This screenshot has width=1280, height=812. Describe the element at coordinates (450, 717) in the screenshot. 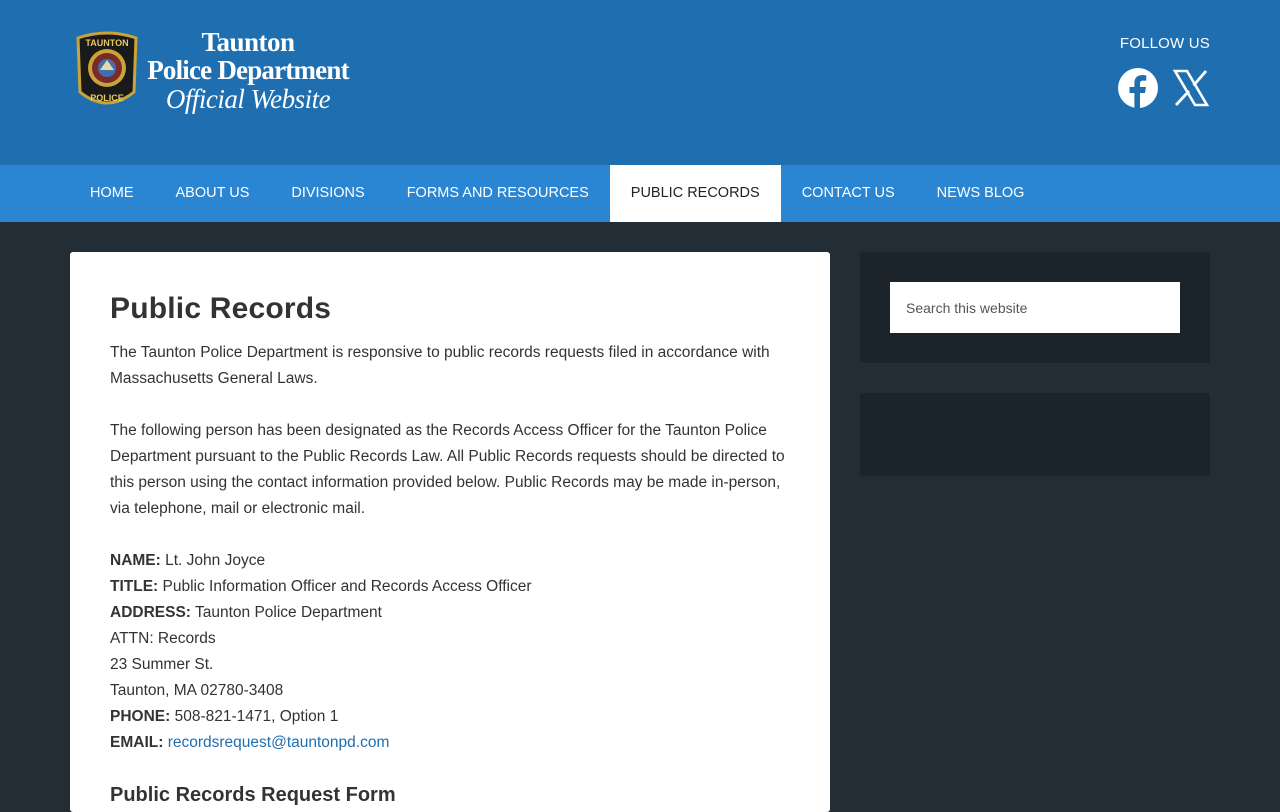

I see `contact-phone-line: PHONE: 508-821-1471, Option 1` at that location.